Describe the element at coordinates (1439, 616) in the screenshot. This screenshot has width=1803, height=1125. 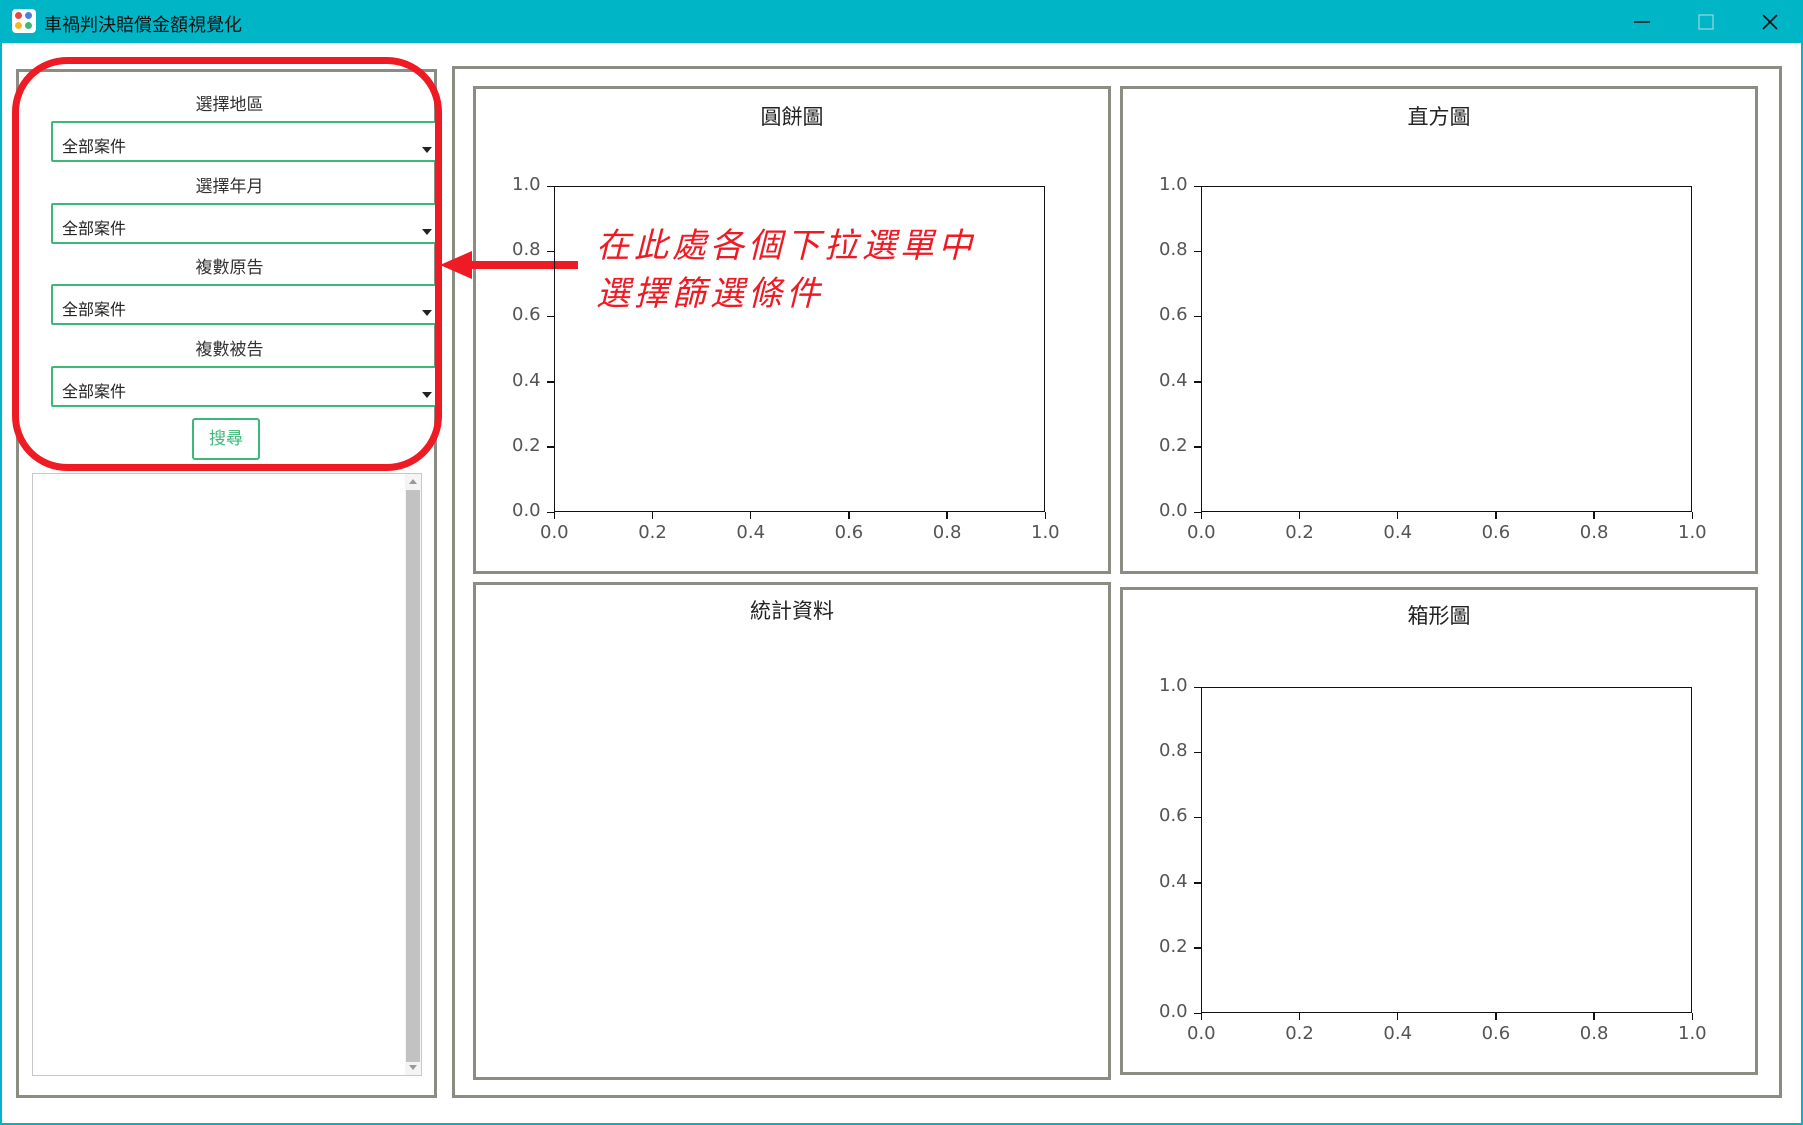
I see `boxplot-title: 箱形圖` at that location.